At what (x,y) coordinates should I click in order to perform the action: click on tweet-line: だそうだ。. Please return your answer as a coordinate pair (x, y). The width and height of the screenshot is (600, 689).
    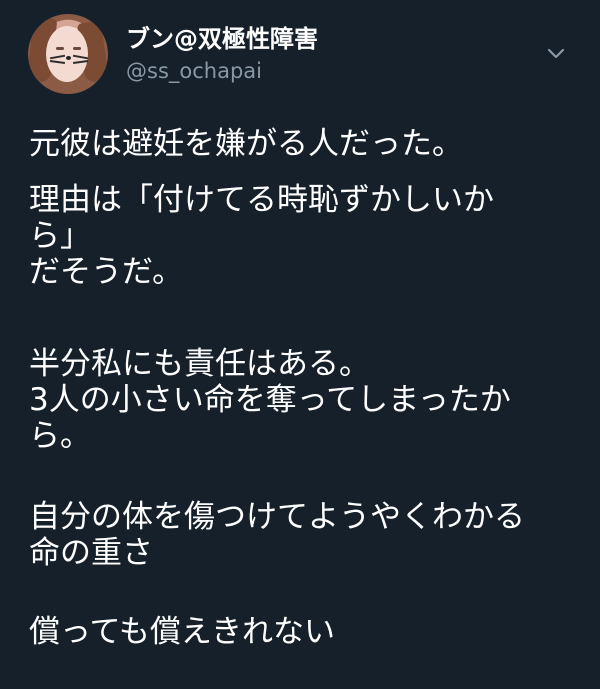
    Looking at the image, I should click on (106, 272).